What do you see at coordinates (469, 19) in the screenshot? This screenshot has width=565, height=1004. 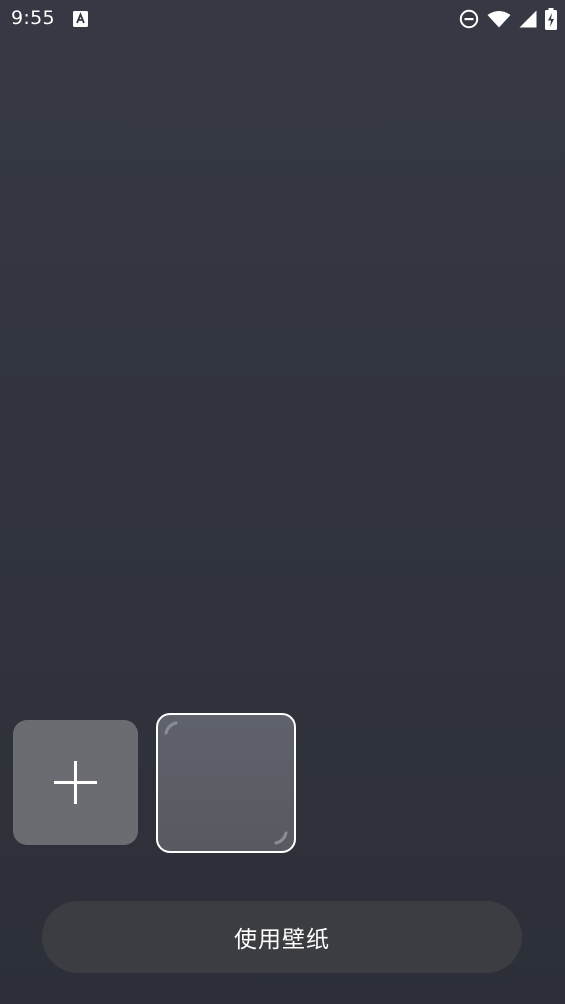 I see `do-not-disturb-icon` at bounding box center [469, 19].